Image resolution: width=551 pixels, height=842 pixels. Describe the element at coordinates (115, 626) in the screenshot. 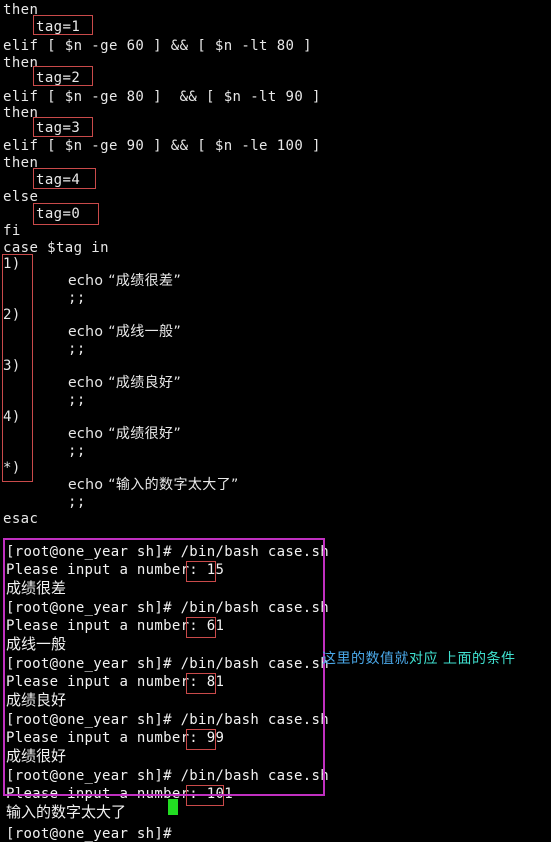

I see `terminal-input-line-2: Please input a number: 61` at that location.